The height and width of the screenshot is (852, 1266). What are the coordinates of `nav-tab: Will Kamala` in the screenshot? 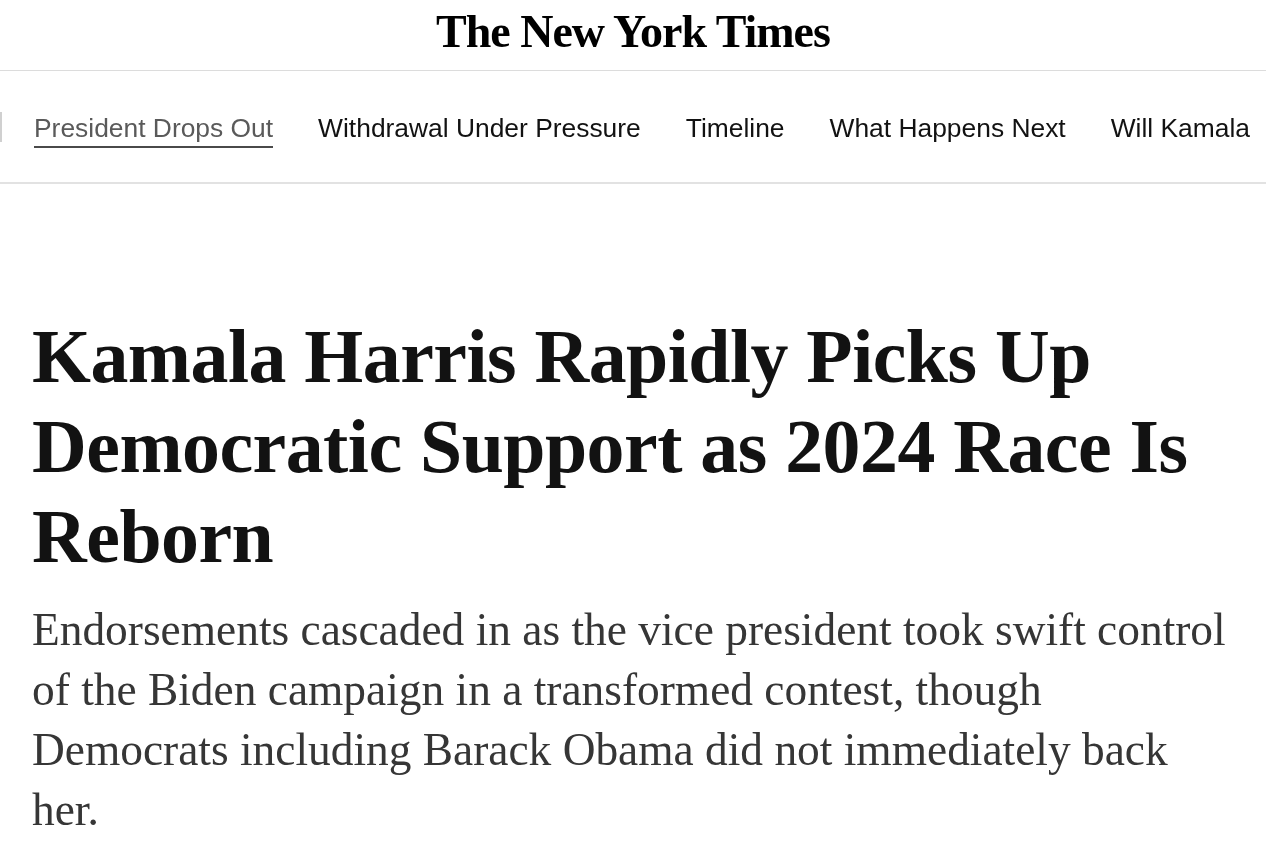 It's located at (1180, 128).